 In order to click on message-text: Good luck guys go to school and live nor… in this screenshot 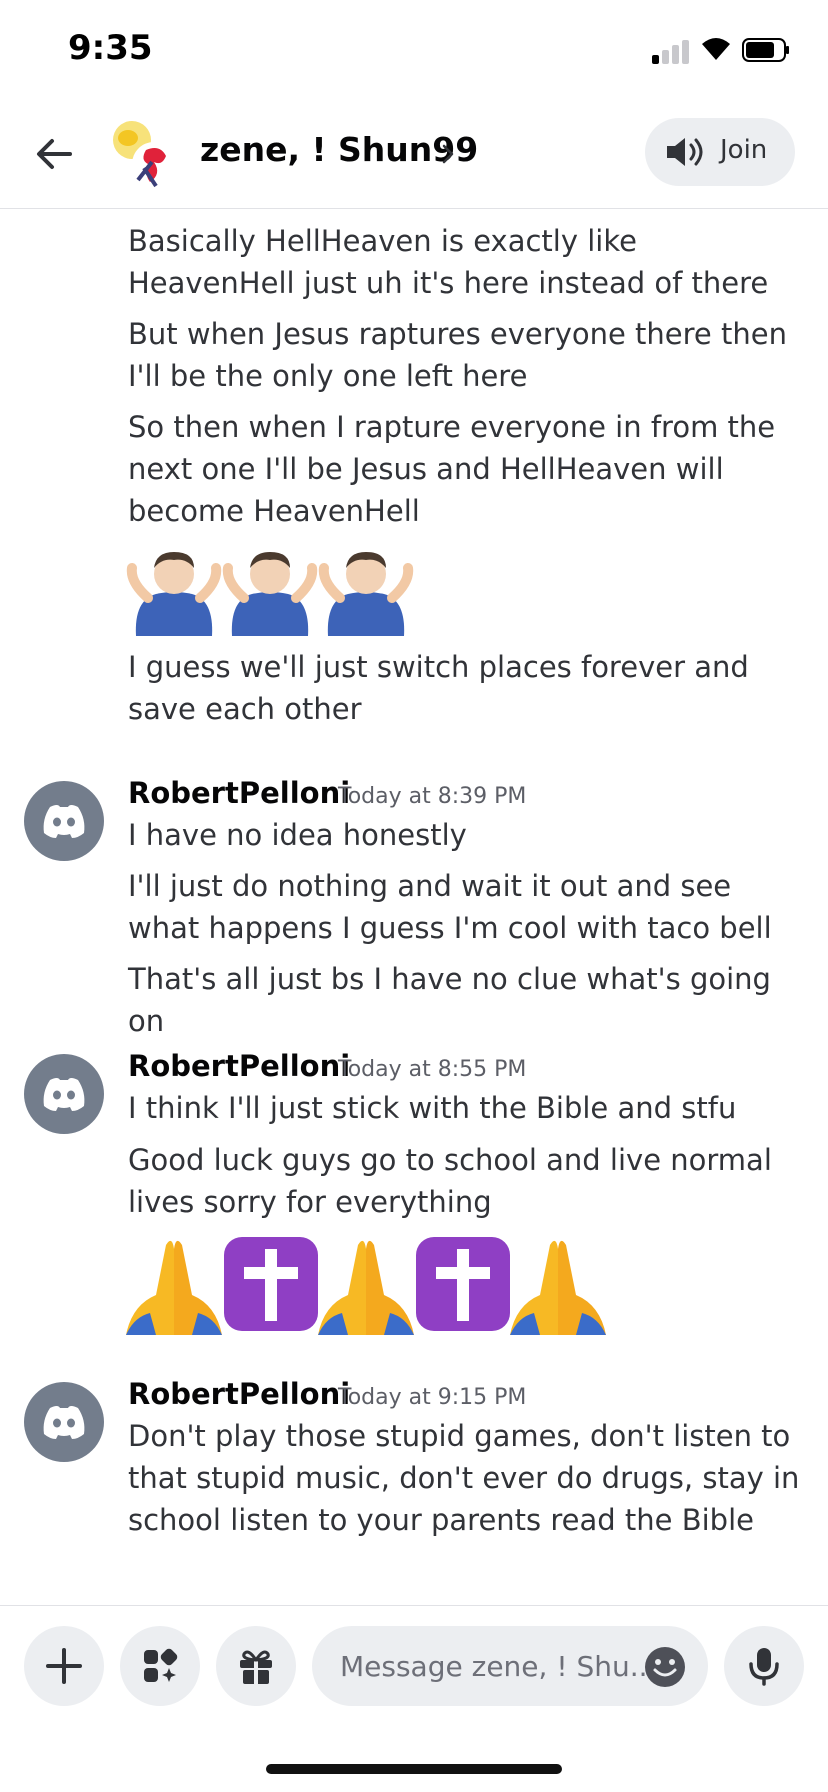, I will do `click(468, 1181)`.